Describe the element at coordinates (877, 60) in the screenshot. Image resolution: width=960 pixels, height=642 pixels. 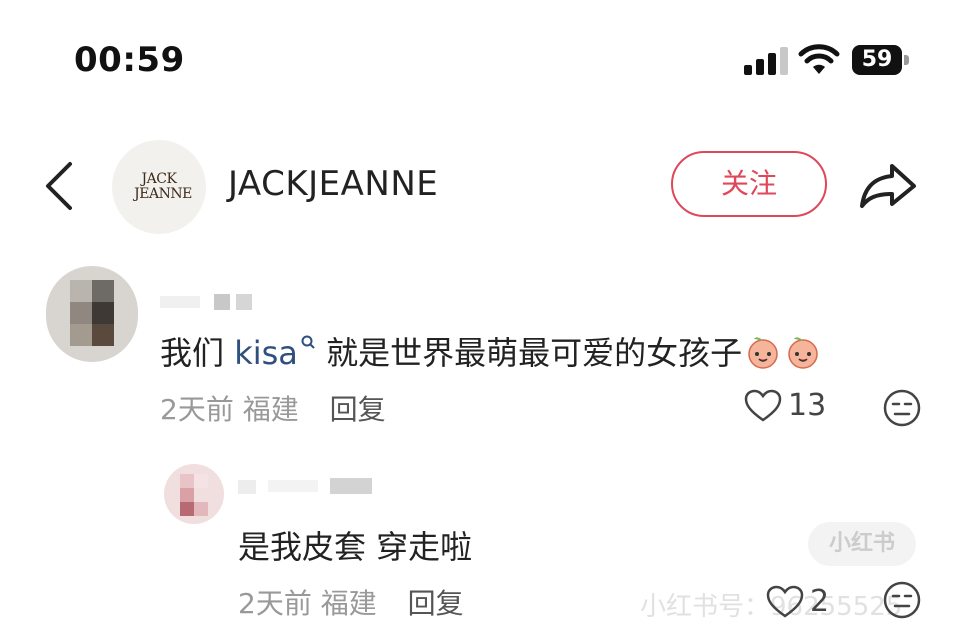
I see `battery-indicator: 59` at that location.